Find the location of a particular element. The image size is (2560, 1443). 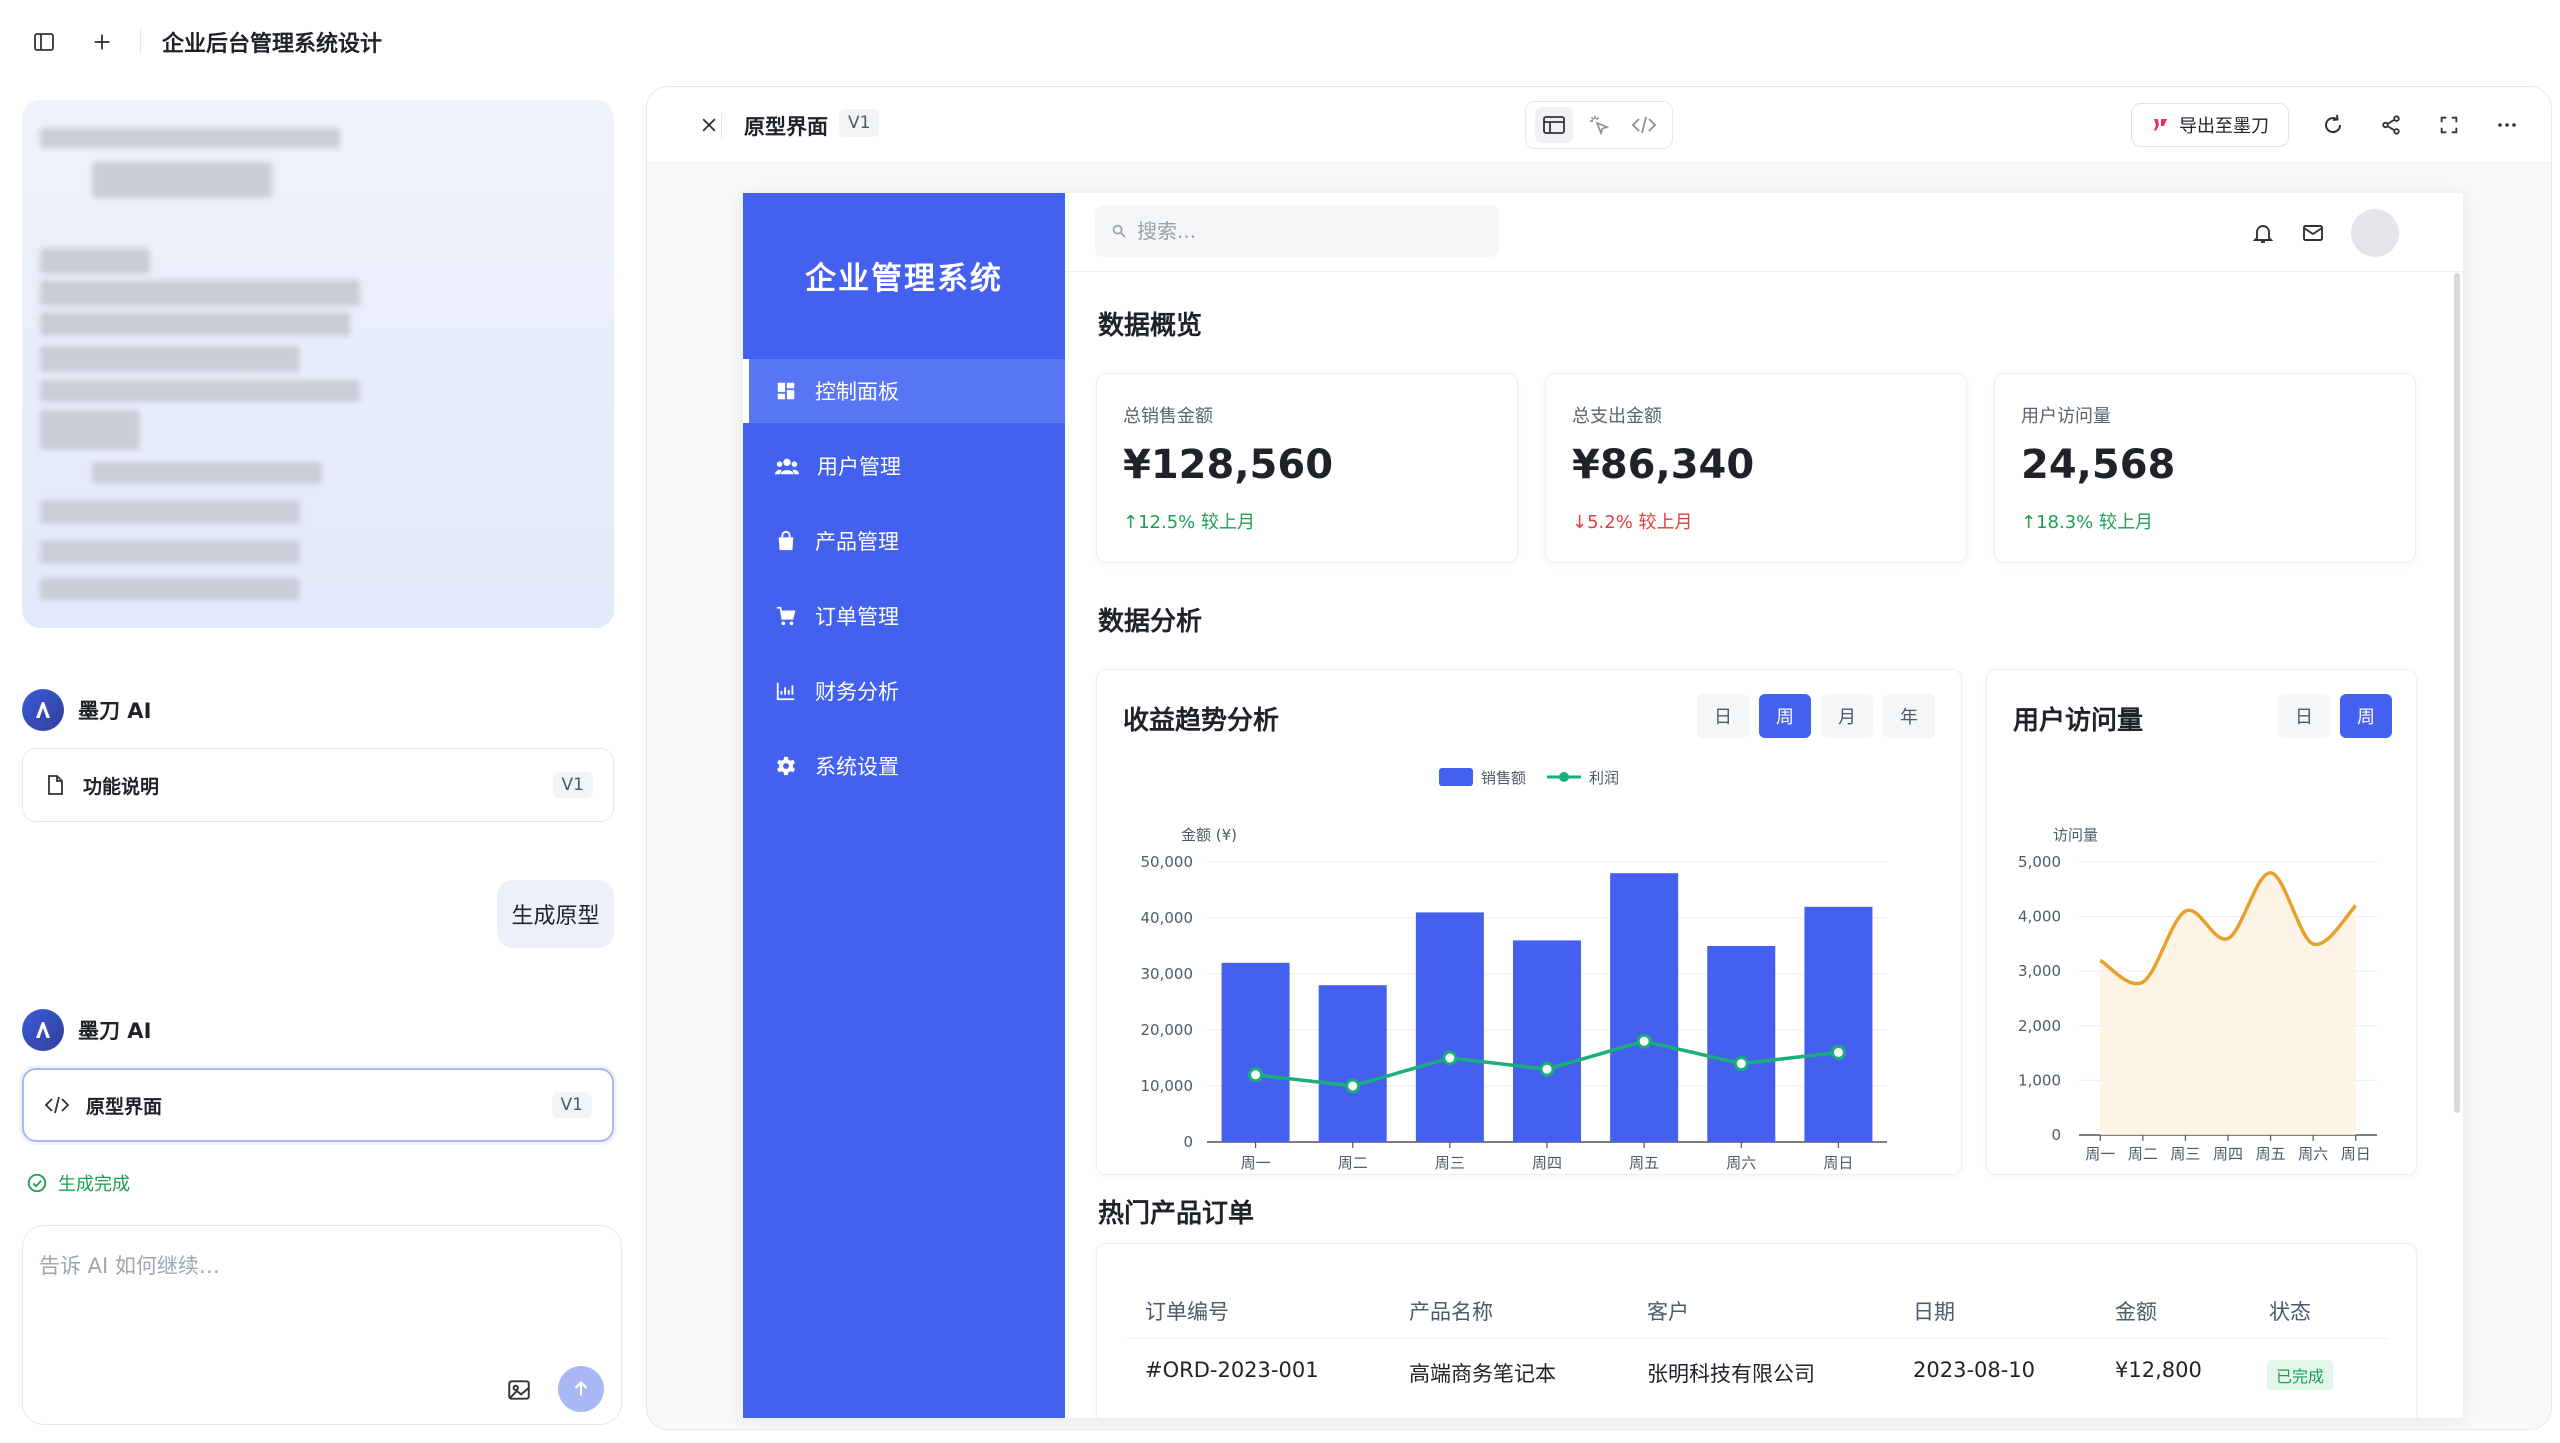

legend-marker is located at coordinates (1564, 777).